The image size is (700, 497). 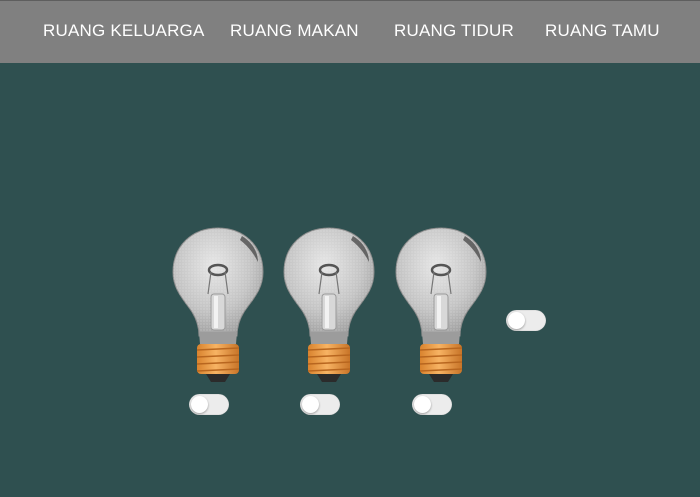 I want to click on nav-item-ruang-makan: RUANG MAKAN, so click(x=294, y=31).